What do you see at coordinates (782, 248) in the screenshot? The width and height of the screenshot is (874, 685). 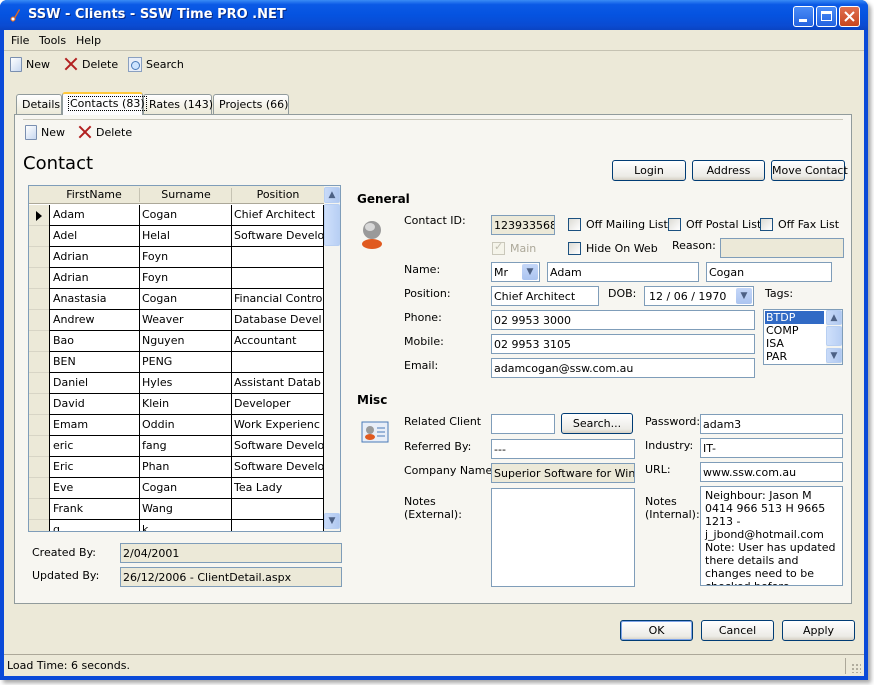 I see `reason-field` at bounding box center [782, 248].